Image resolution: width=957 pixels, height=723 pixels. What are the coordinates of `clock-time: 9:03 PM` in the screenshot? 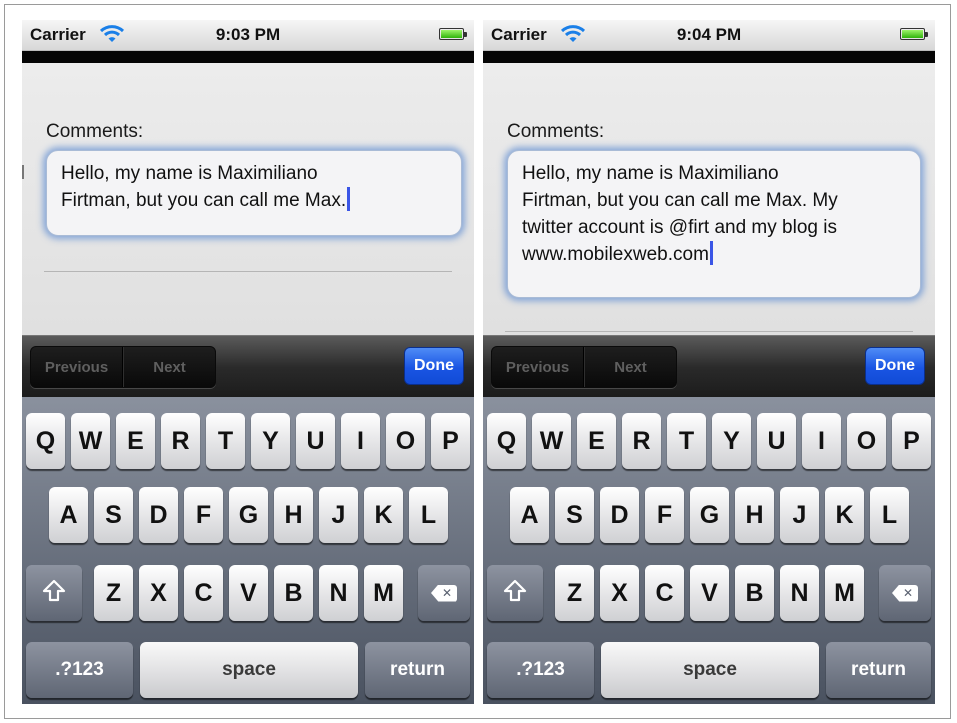 It's located at (248, 34).